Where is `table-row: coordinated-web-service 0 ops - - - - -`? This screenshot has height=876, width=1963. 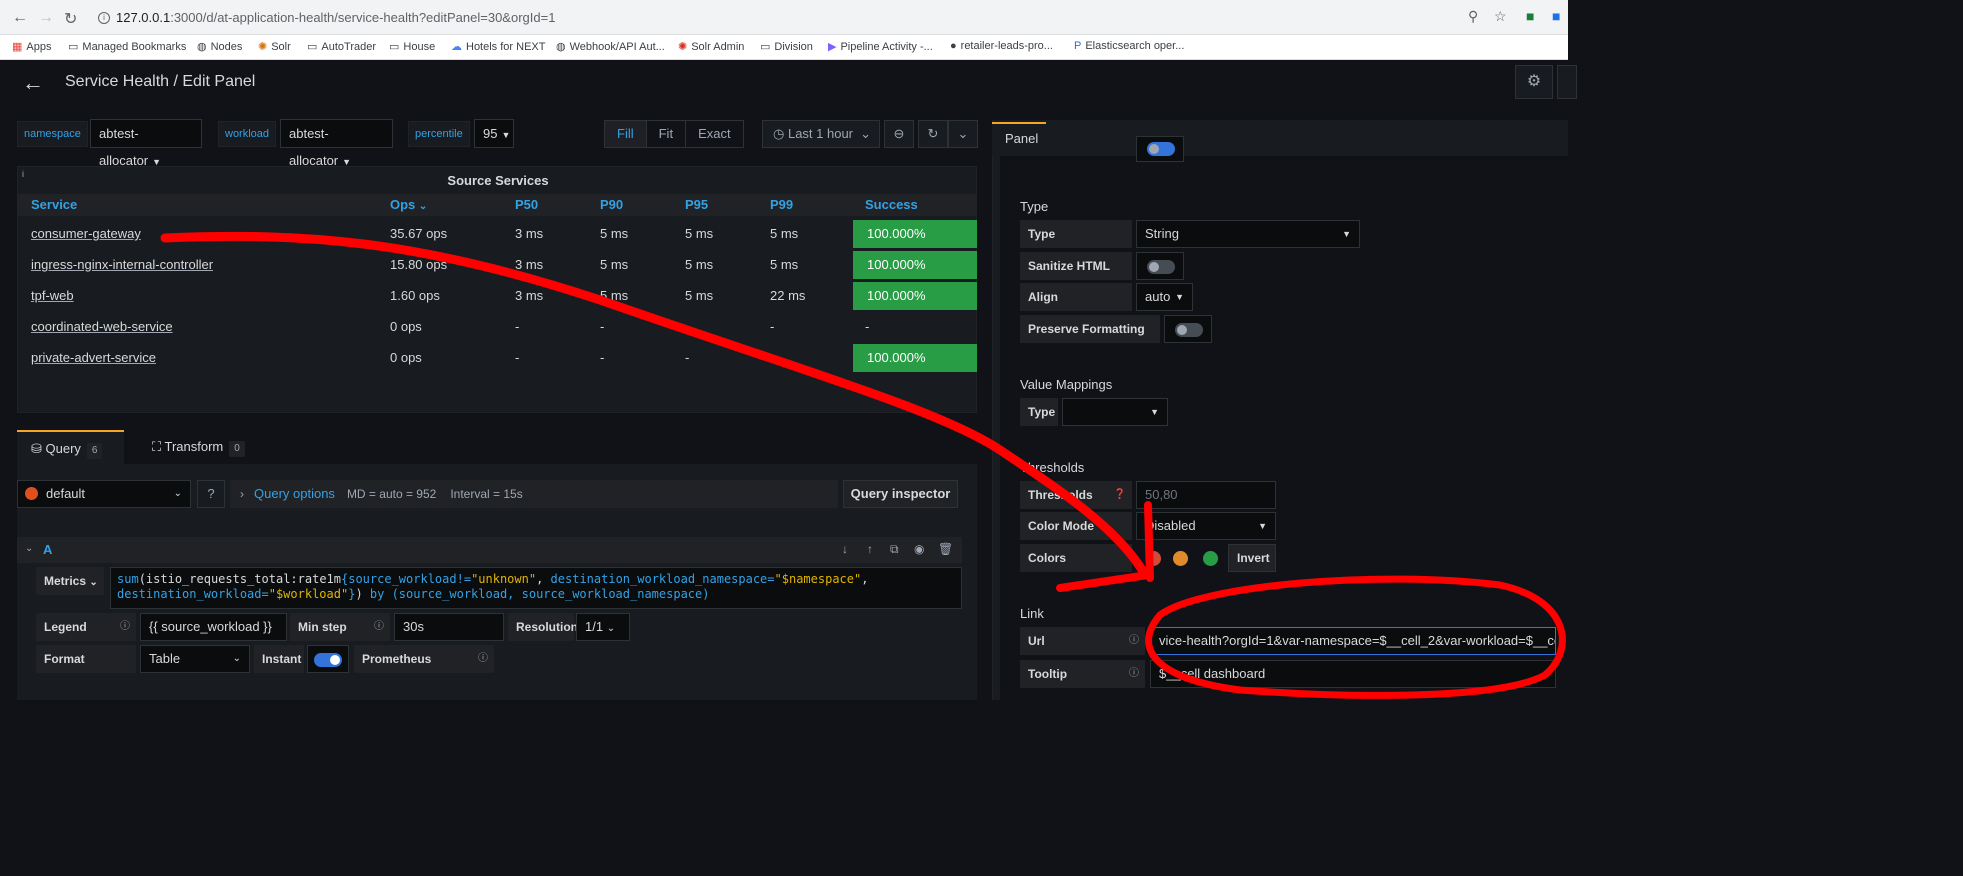 table-row: coordinated-web-service 0 ops - - - - - is located at coordinates (497, 326).